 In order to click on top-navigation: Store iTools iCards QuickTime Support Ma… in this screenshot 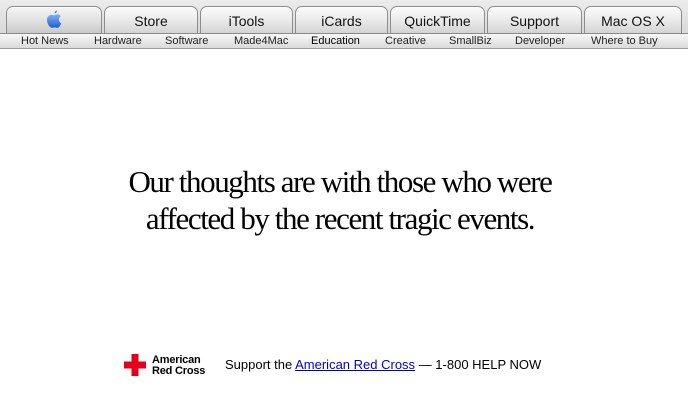, I will do `click(344, 17)`.